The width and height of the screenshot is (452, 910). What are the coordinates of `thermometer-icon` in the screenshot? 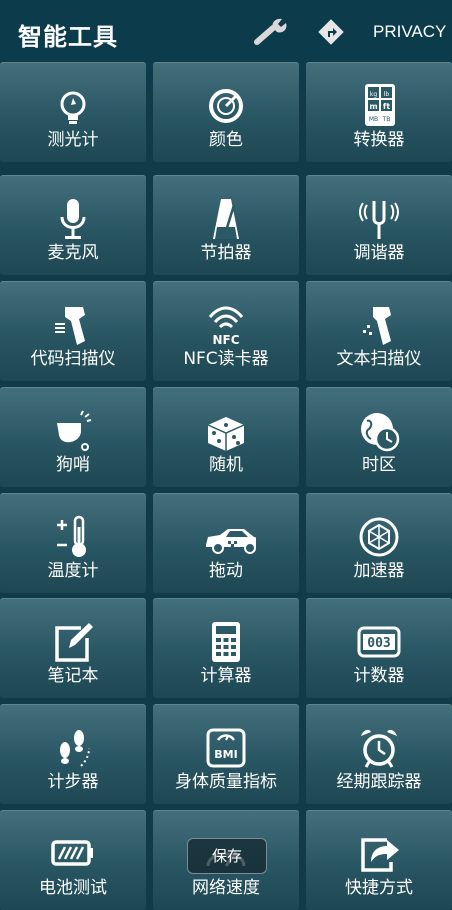 It's located at (71, 536).